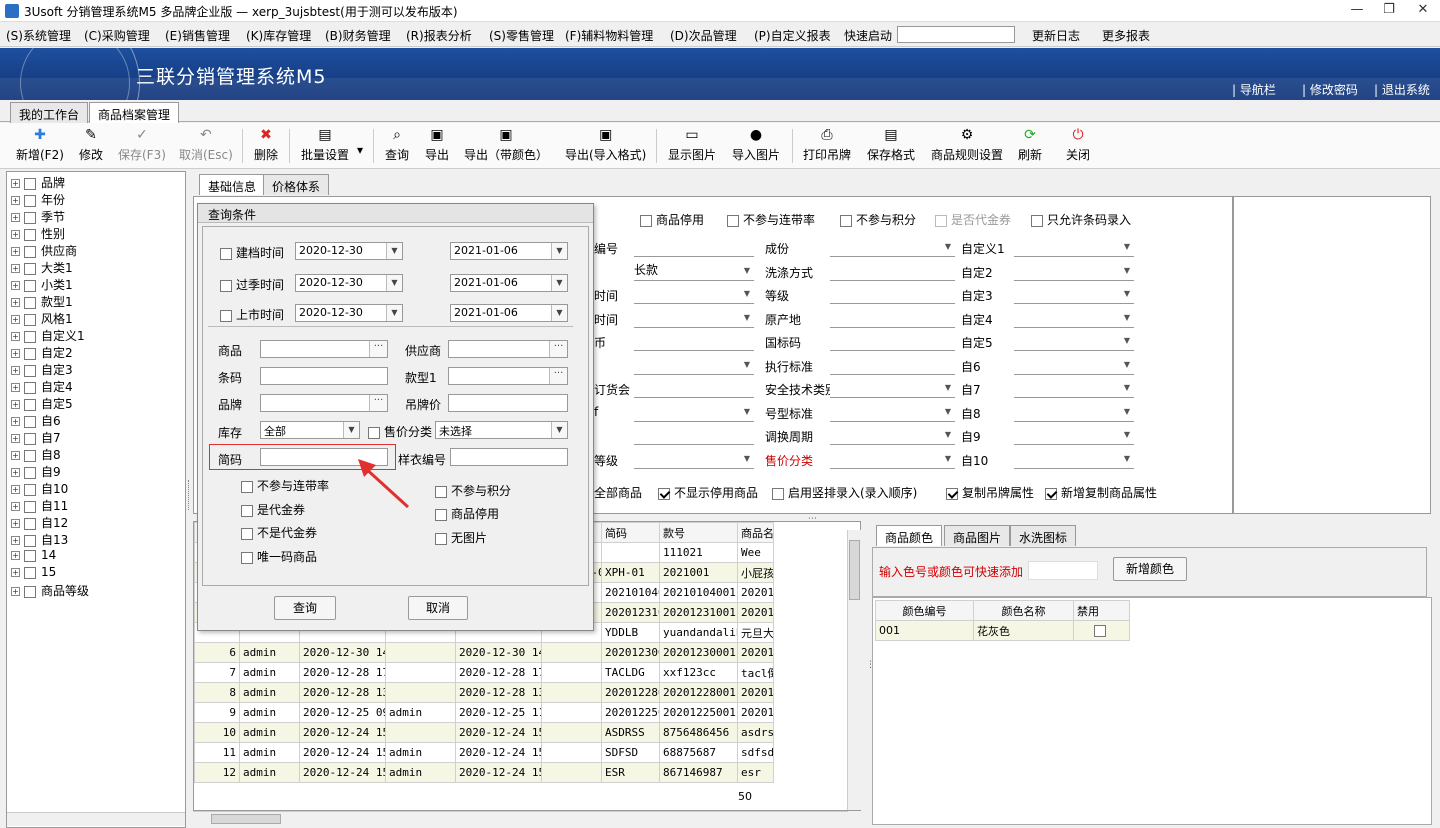 The height and width of the screenshot is (828, 1440). Describe the element at coordinates (1063, 570) in the screenshot. I see `color-quick-input` at that location.